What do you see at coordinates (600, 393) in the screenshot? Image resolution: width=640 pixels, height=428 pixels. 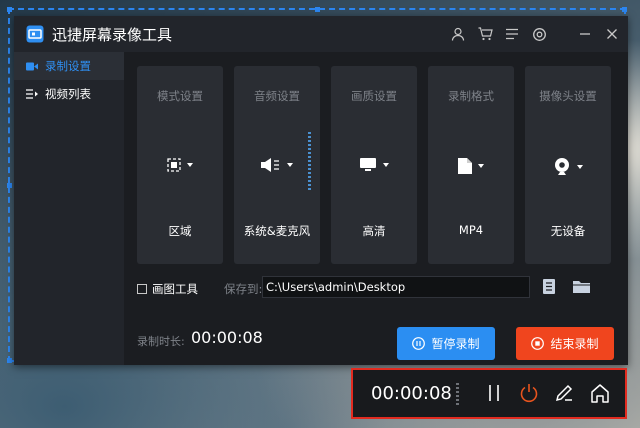 I see `home-icon` at bounding box center [600, 393].